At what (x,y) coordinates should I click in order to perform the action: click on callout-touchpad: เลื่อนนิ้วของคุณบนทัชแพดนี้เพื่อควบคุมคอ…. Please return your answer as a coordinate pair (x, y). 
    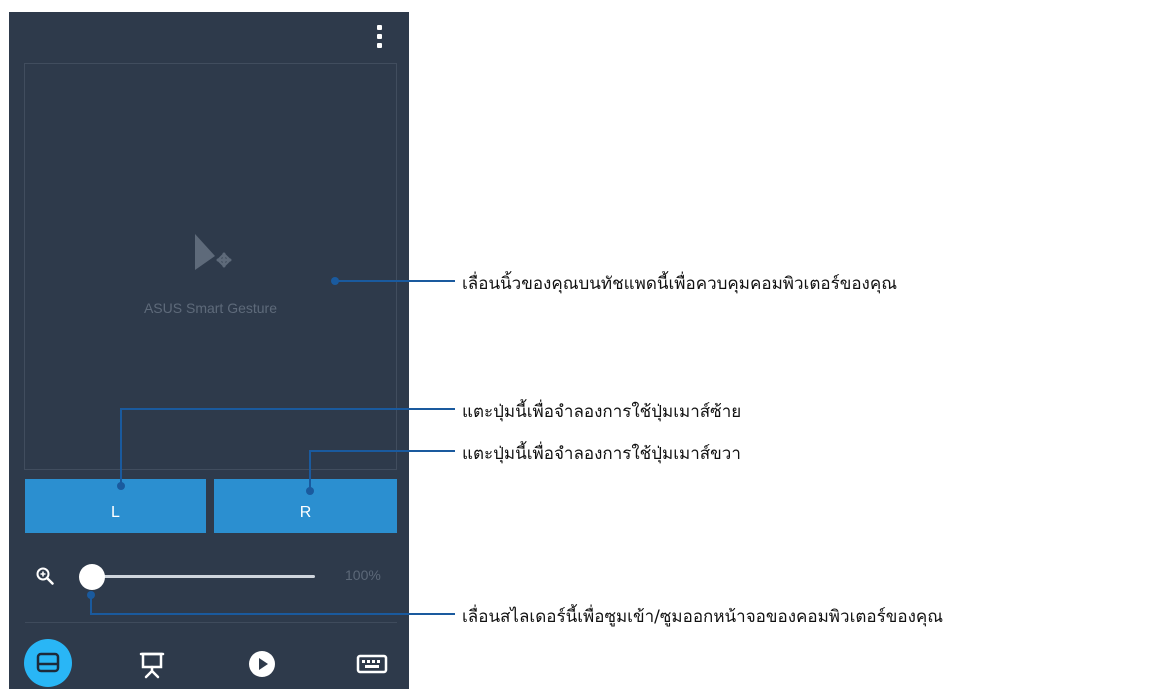
    Looking at the image, I should click on (680, 284).